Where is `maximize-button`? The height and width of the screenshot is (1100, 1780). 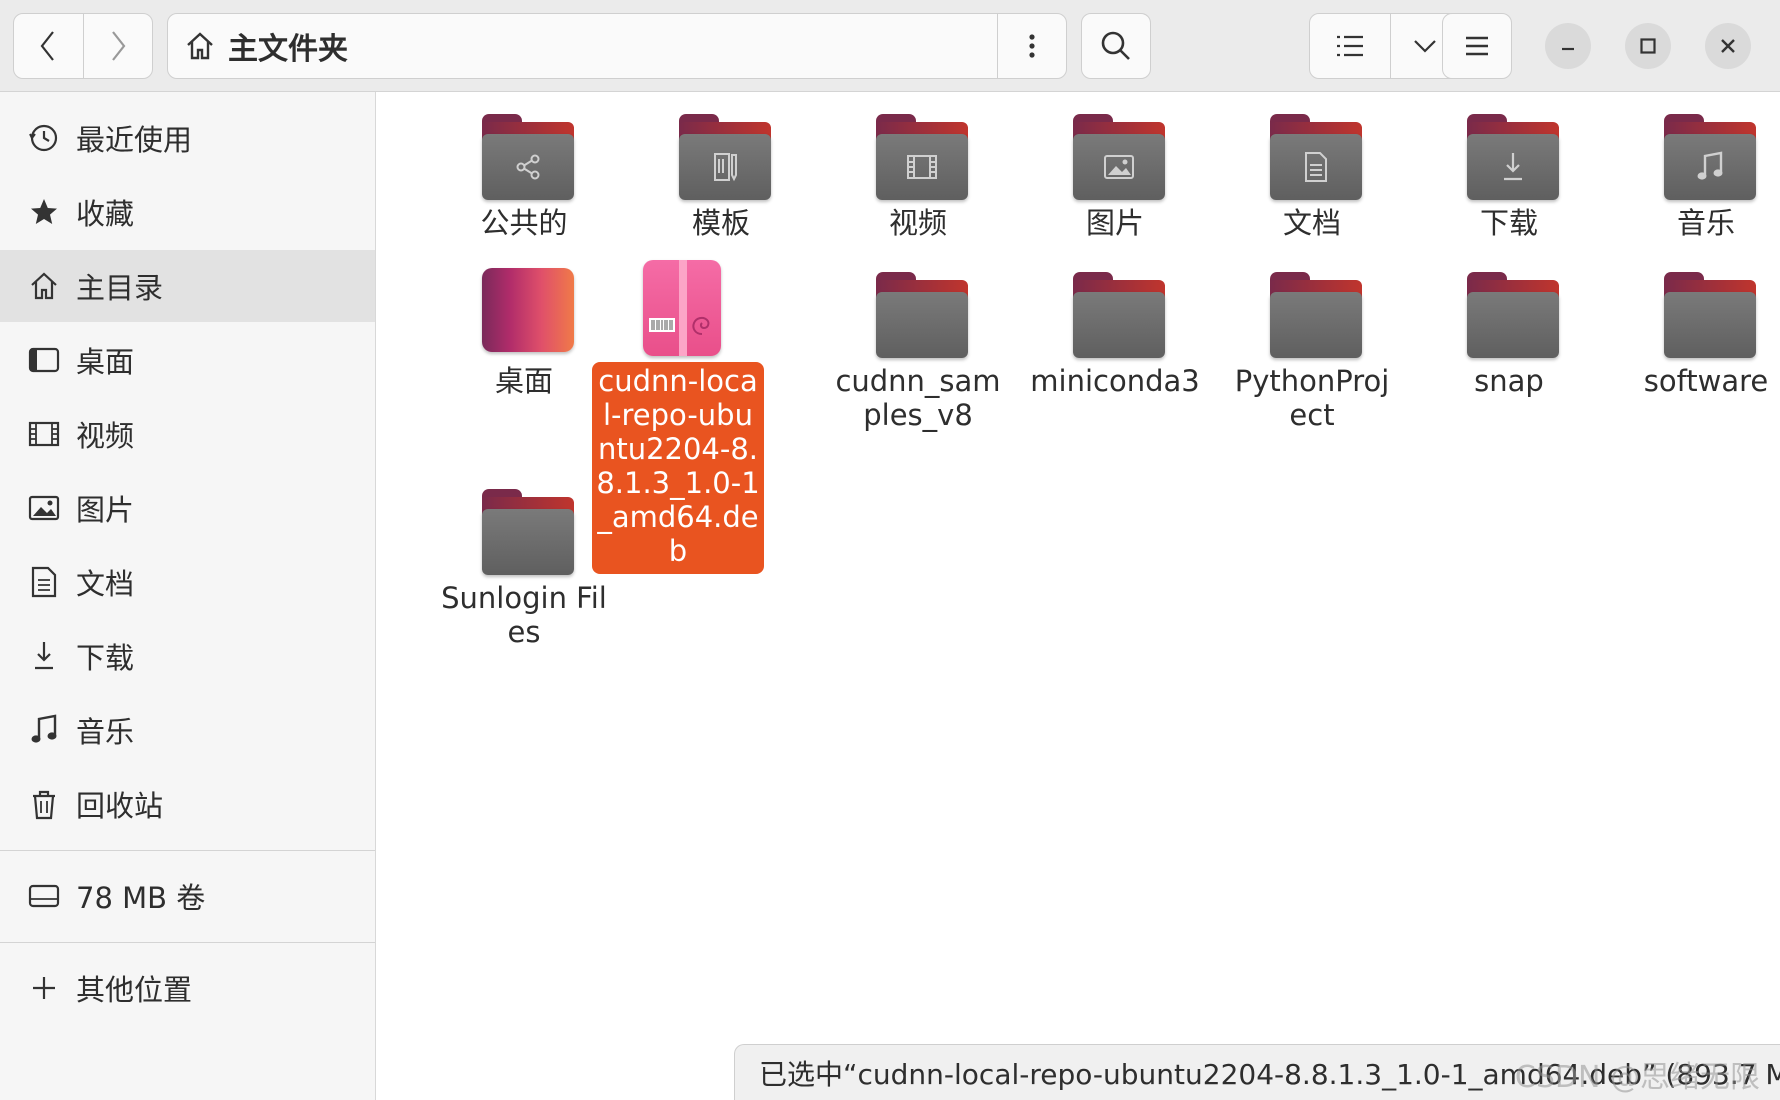
maximize-button is located at coordinates (1648, 46).